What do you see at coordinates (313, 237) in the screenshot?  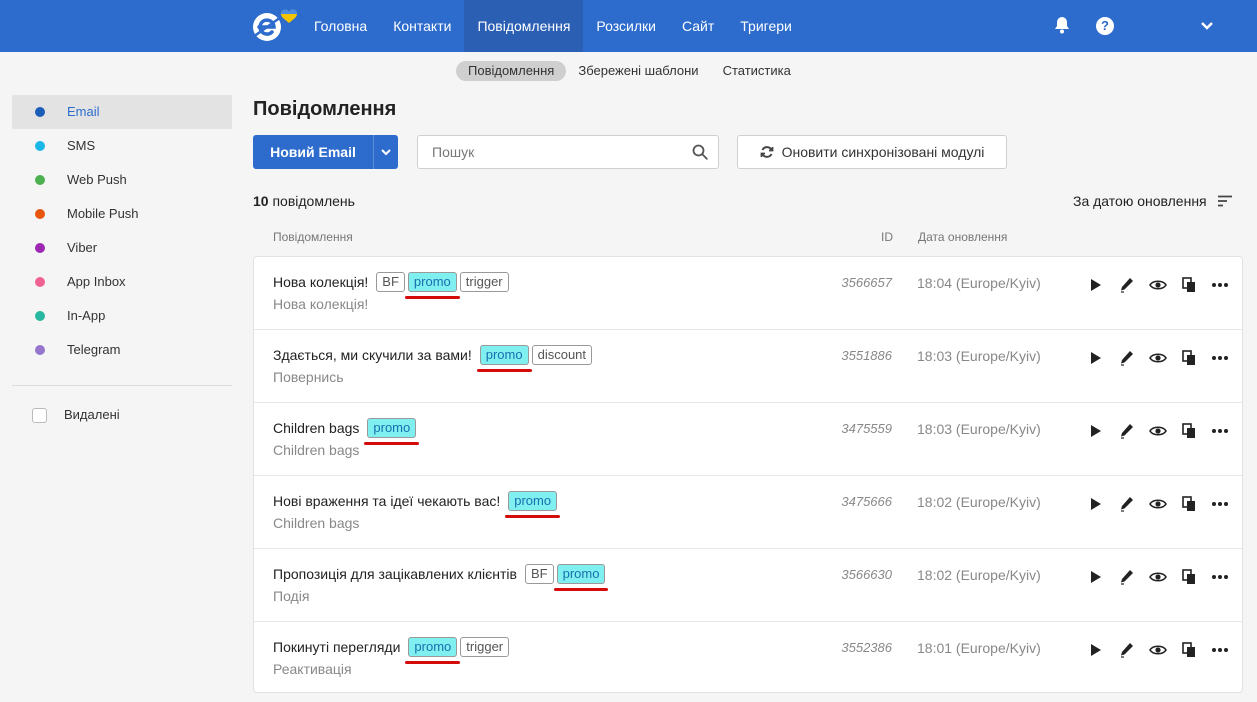 I see `column-header-message: Повідомлення` at bounding box center [313, 237].